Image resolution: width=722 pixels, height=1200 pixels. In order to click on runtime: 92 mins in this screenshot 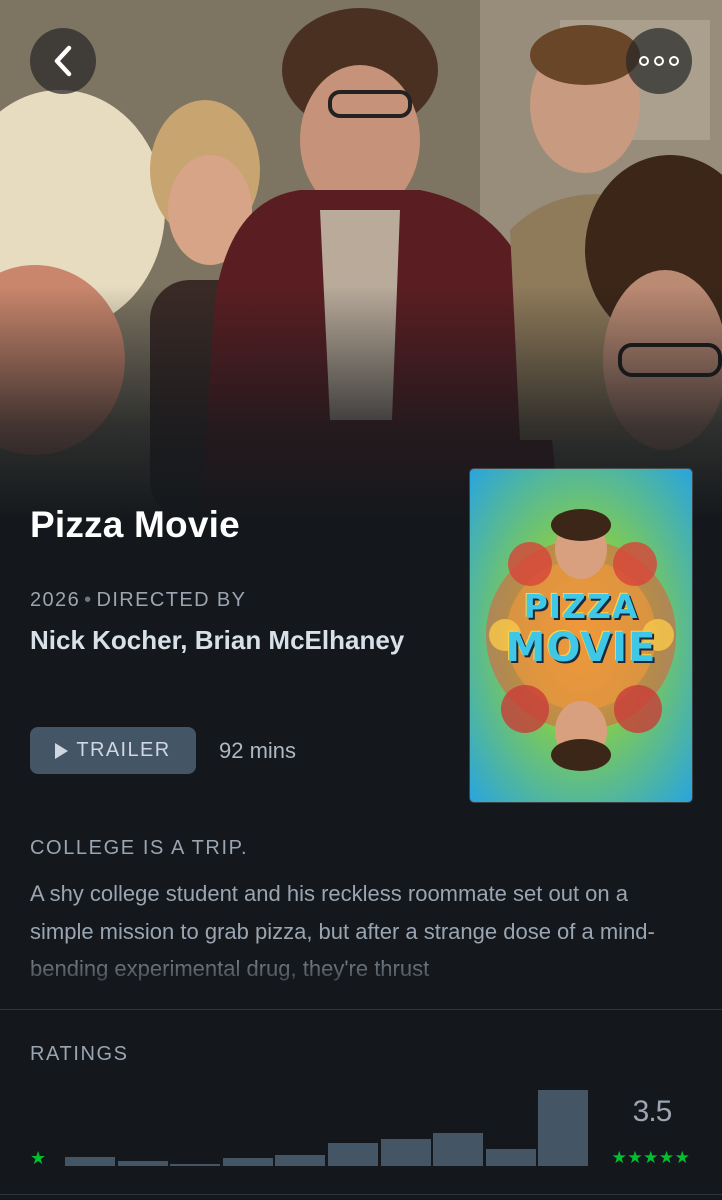, I will do `click(258, 750)`.